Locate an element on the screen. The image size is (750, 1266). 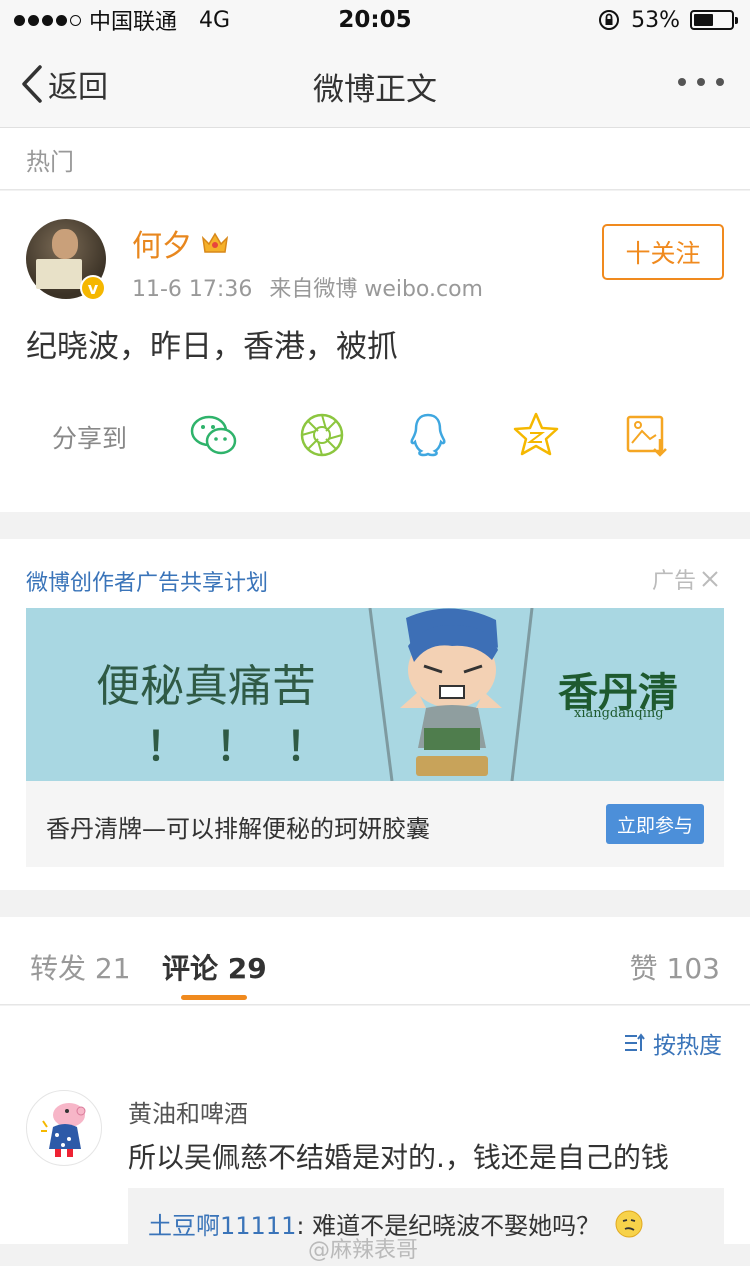
peppa-pig-avatar-icon is located at coordinates (63, 1130).